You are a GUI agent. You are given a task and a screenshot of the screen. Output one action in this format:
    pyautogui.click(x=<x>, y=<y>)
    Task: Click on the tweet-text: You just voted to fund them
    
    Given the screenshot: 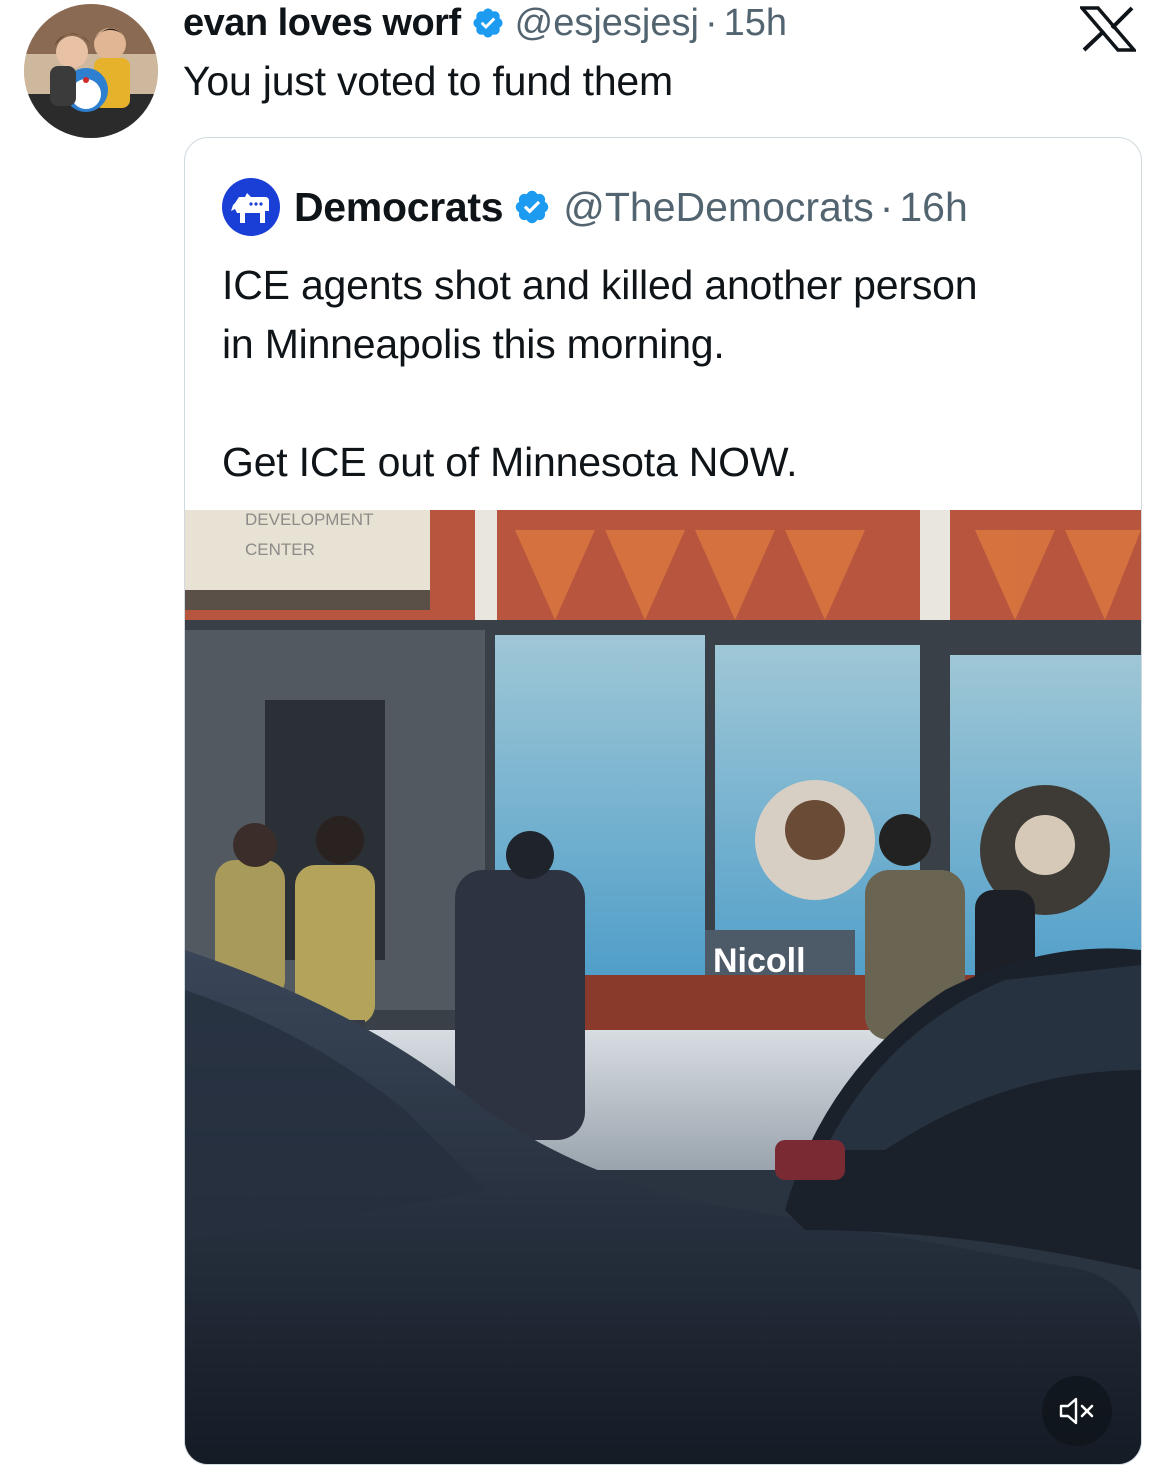 What is the action you would take?
    pyautogui.click(x=428, y=81)
    